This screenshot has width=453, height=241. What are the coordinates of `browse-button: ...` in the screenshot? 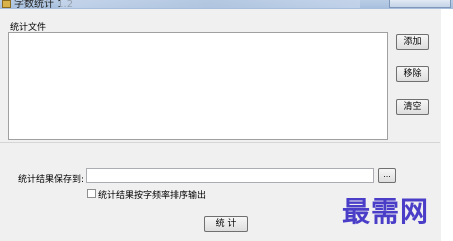 It's located at (387, 175).